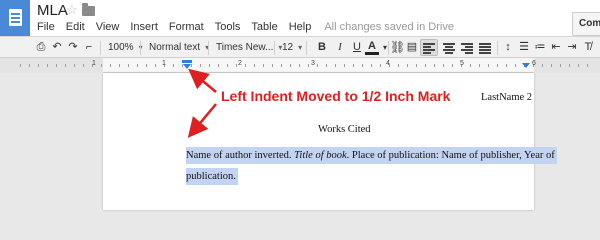  Describe the element at coordinates (292, 47) in the screenshot. I see `font-size-select: 12` at that location.